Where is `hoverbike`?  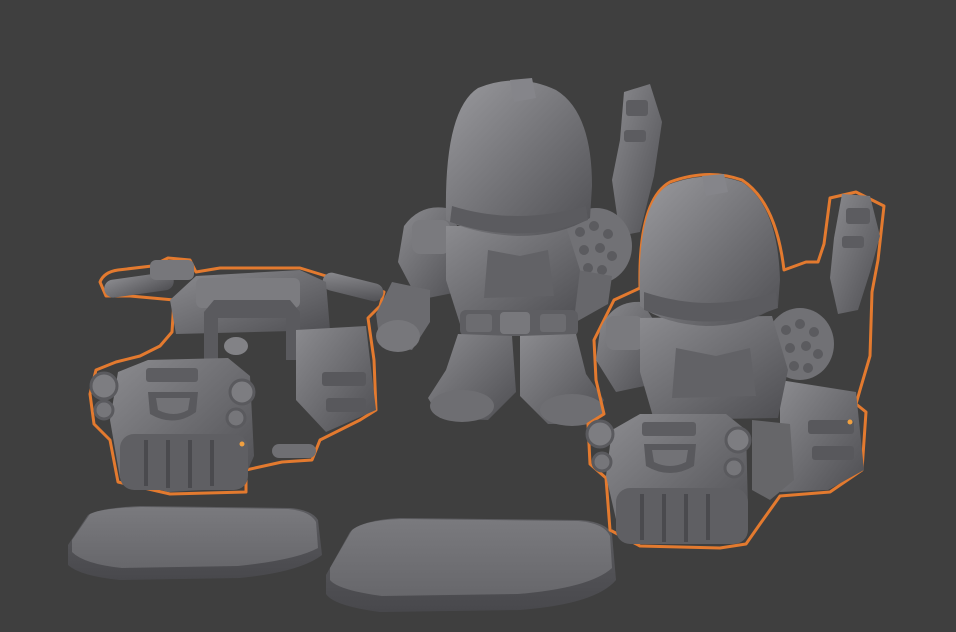 hoverbike is located at coordinates (237, 376).